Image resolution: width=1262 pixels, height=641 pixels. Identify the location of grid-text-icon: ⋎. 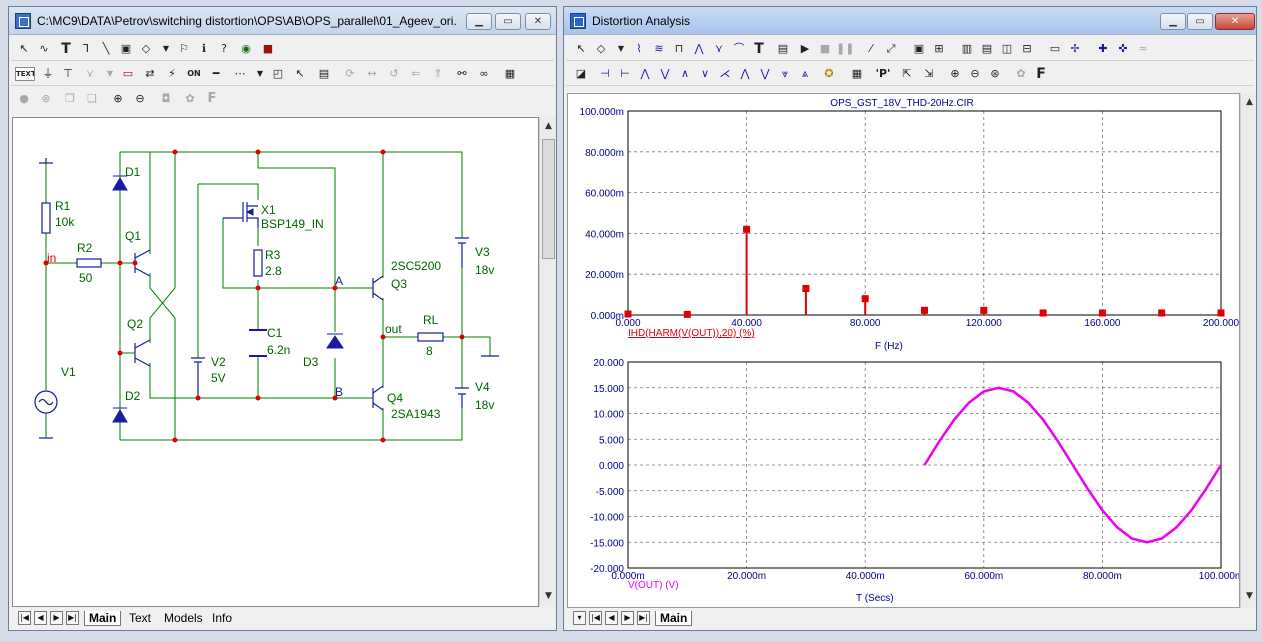
(90, 74).